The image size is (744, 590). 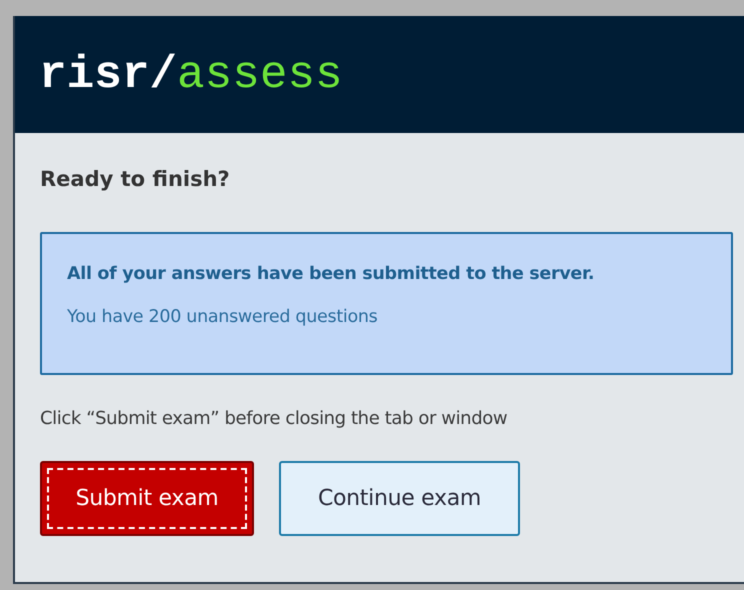 I want to click on logo-product-text: assess, so click(x=260, y=74).